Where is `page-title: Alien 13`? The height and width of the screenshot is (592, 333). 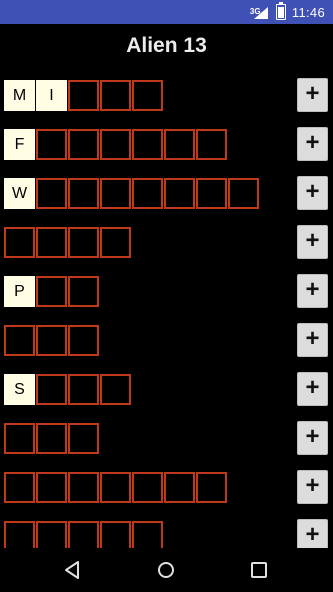 page-title: Alien 13 is located at coordinates (166, 45).